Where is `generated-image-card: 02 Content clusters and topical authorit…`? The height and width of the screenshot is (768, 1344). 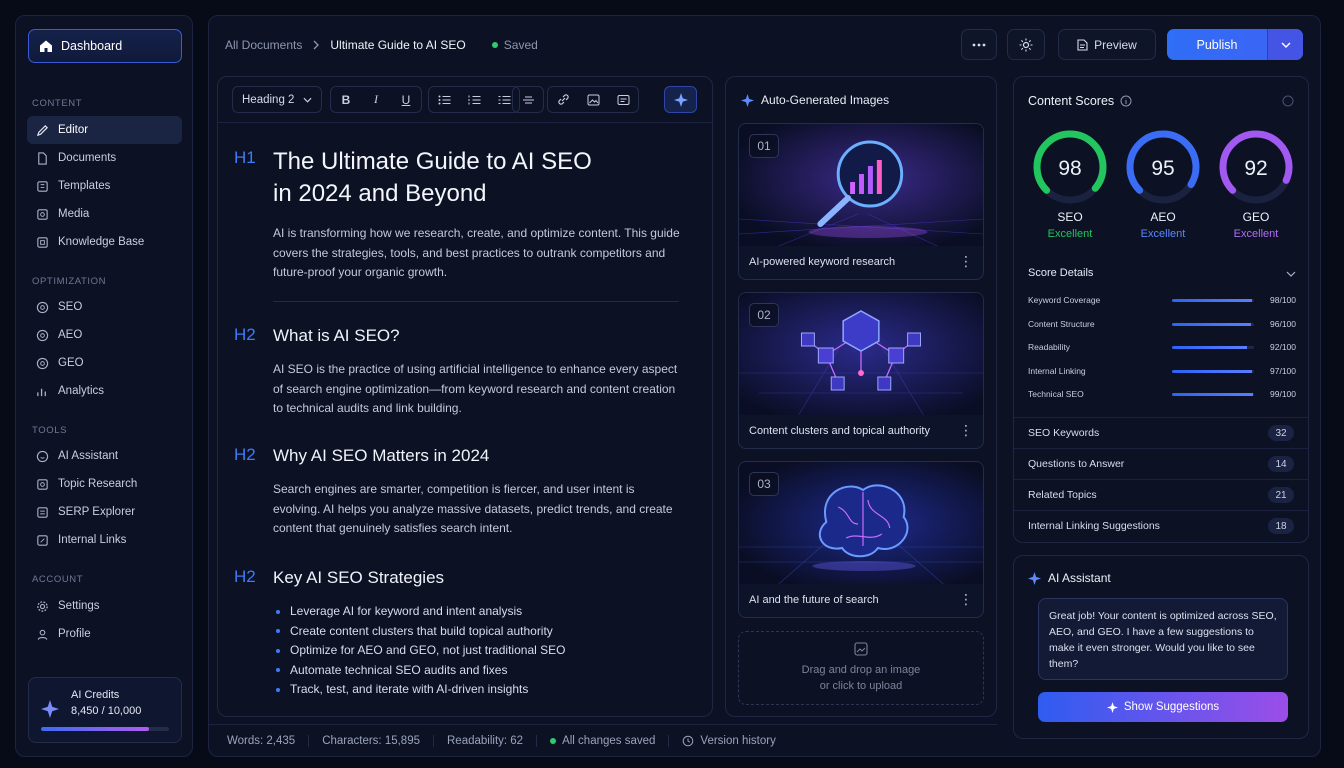
generated-image-card: 02 Content clusters and topical authorit… is located at coordinates (861, 370).